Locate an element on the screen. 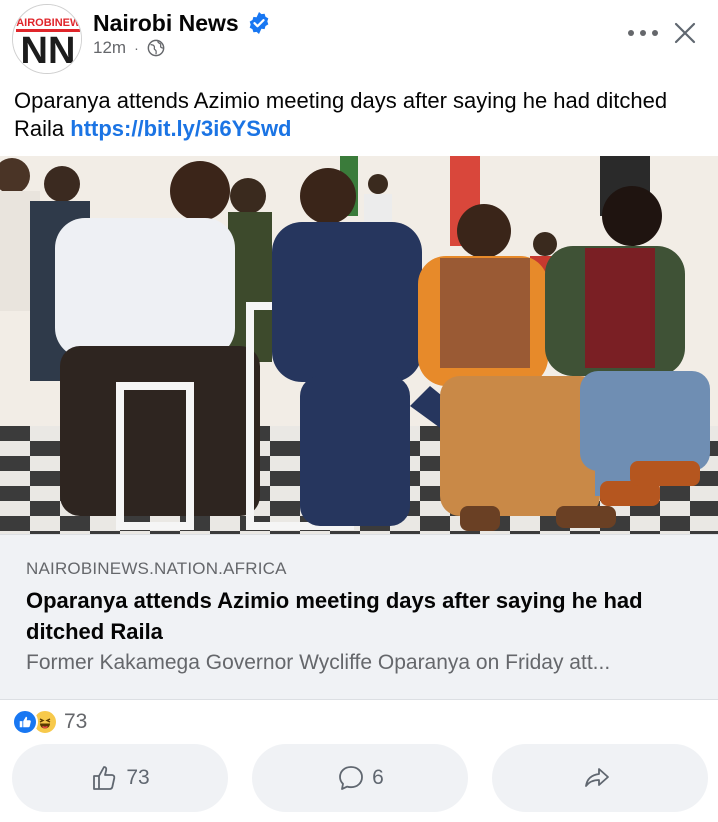  nairobi-news-logo: NAIROBINEWS NN is located at coordinates (47, 39).